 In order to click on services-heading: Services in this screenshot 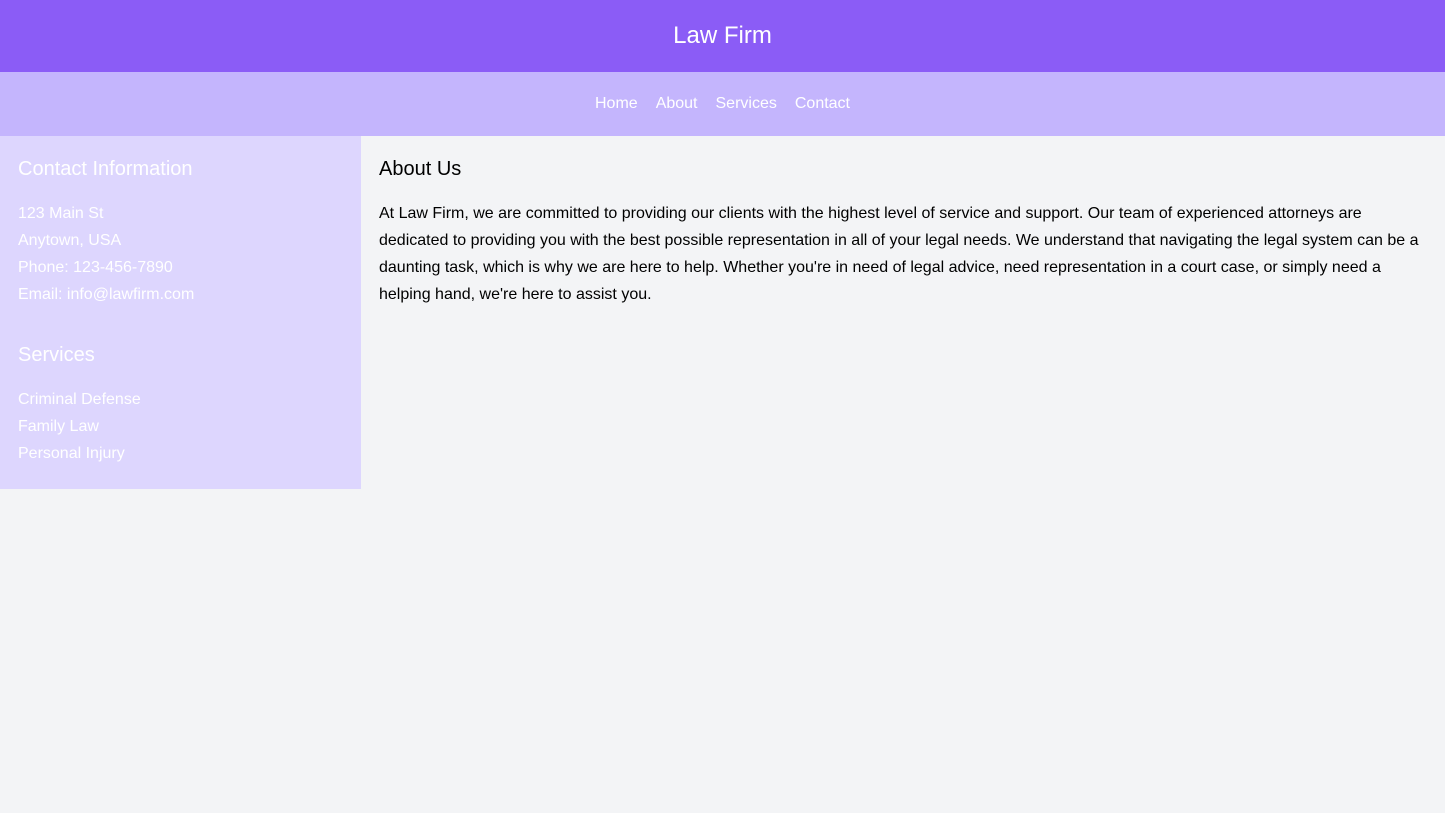, I will do `click(56, 355)`.